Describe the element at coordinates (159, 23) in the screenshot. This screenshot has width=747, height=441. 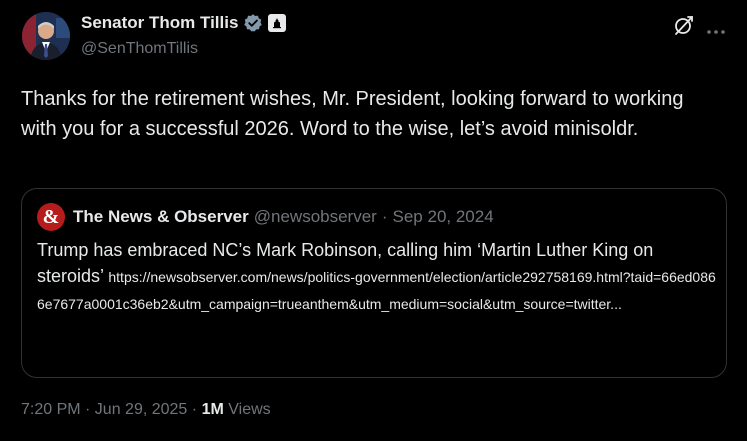
I see `author-name: Senator Thom Tillis` at that location.